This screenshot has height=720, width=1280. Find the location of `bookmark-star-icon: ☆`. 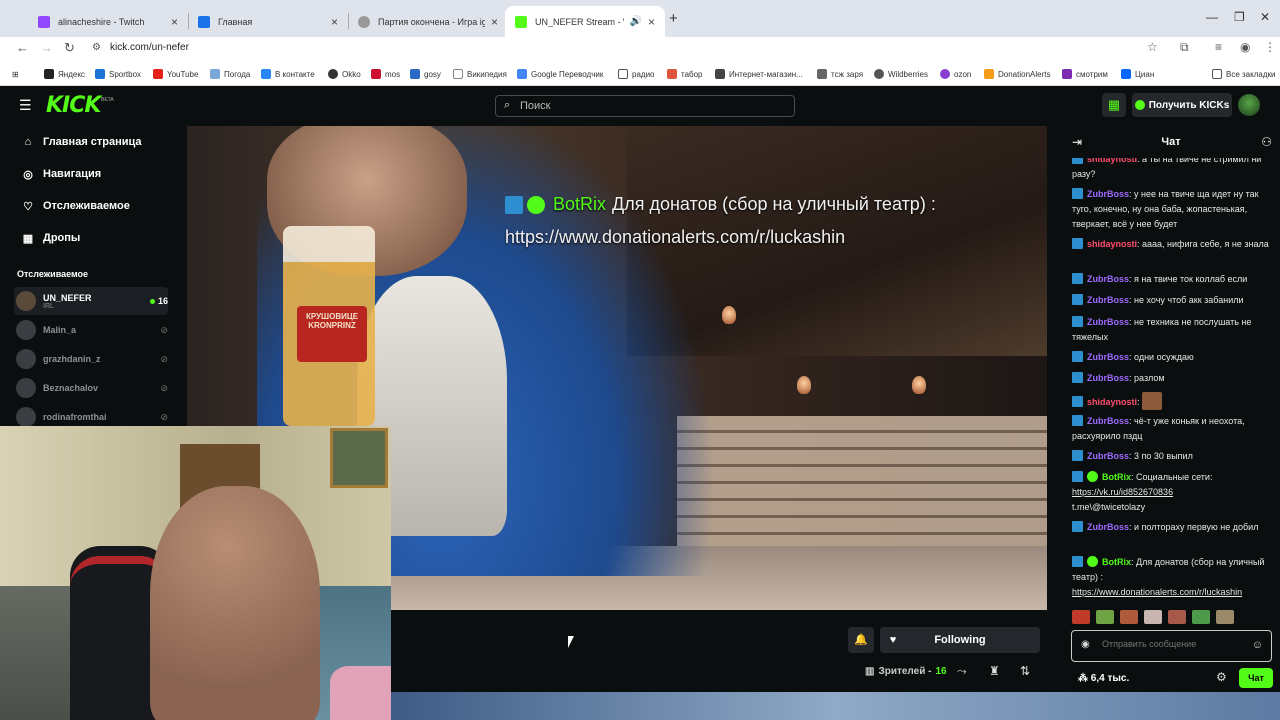

bookmark-star-icon: ☆ is located at coordinates (1152, 47).